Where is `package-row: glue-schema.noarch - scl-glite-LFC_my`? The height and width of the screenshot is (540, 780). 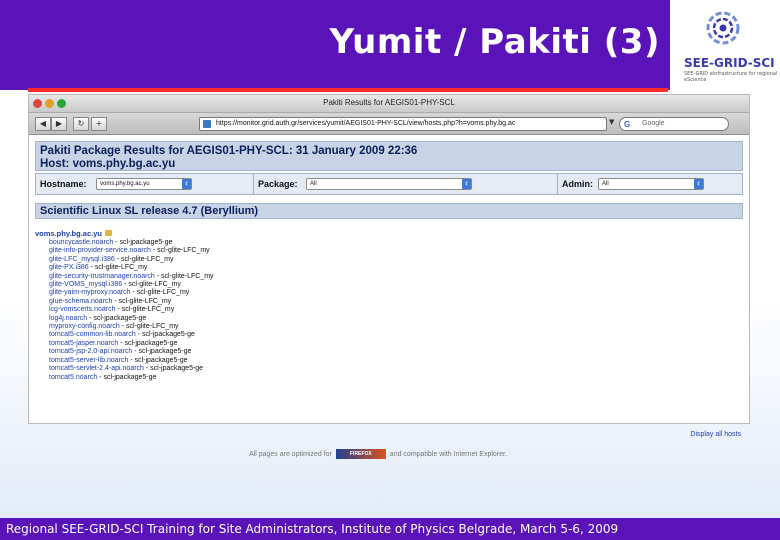 package-row: glue-schema.noarch - scl-glite-LFC_my is located at coordinates (396, 302).